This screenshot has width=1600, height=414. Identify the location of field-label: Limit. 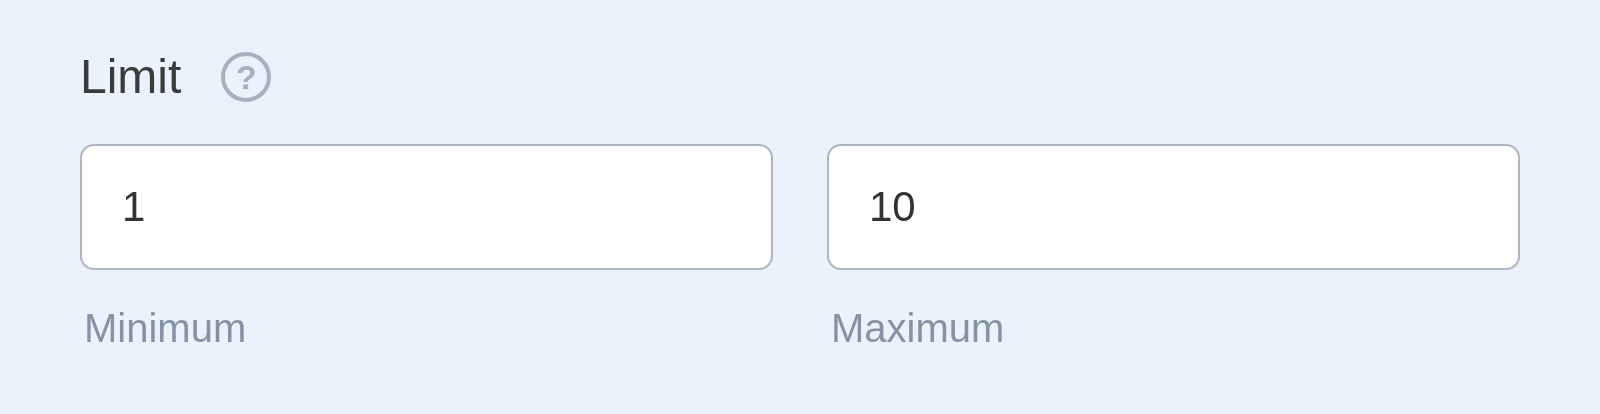
(131, 77).